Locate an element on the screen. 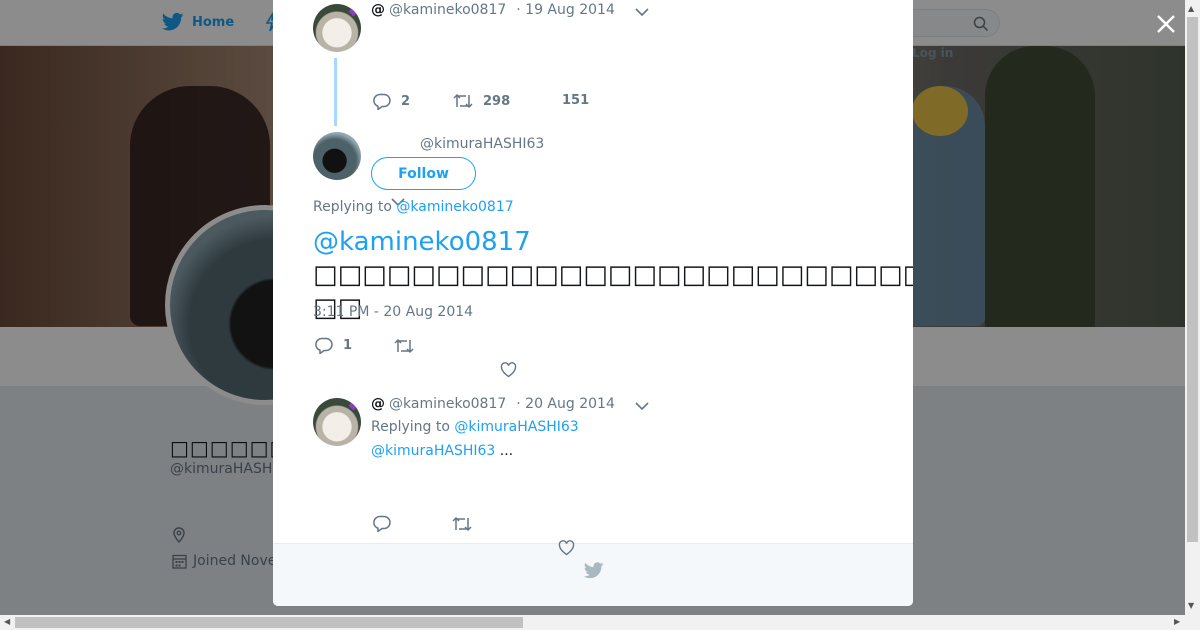  author-handle: @kimuraHASHI63 is located at coordinates (482, 144).